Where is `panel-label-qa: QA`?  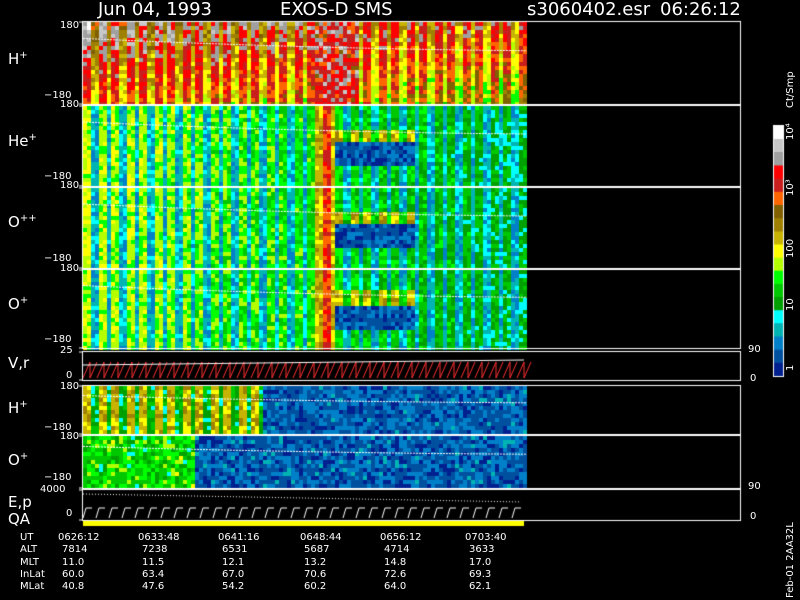 panel-label-qa: QA is located at coordinates (19, 519).